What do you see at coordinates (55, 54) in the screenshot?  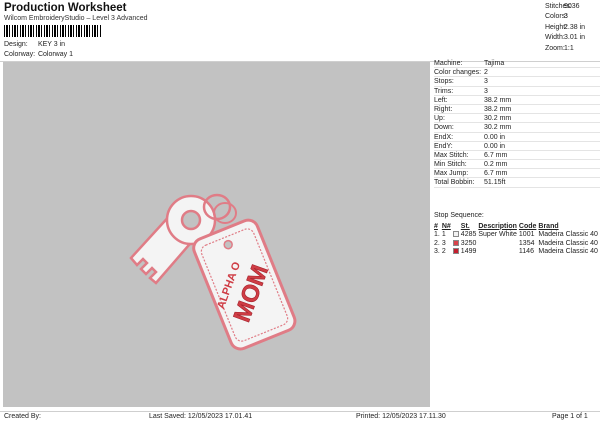 I see `colorway-value: Colorway 1` at bounding box center [55, 54].